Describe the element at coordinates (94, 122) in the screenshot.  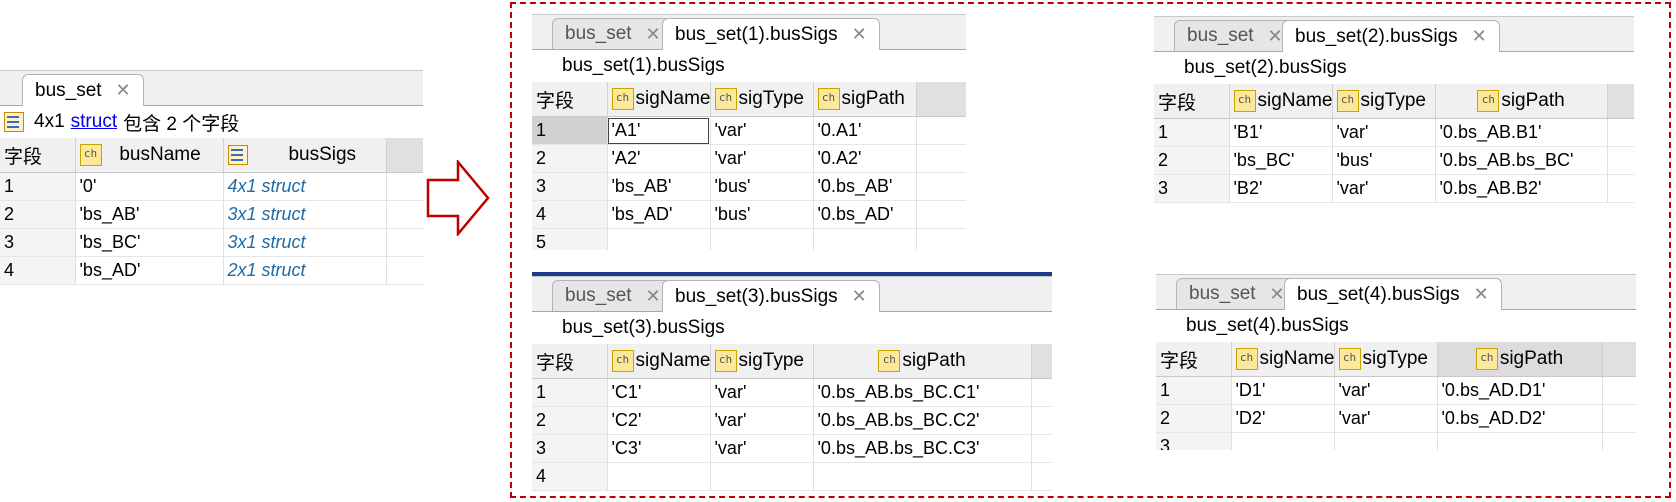
I see `struct-link: struct` at that location.